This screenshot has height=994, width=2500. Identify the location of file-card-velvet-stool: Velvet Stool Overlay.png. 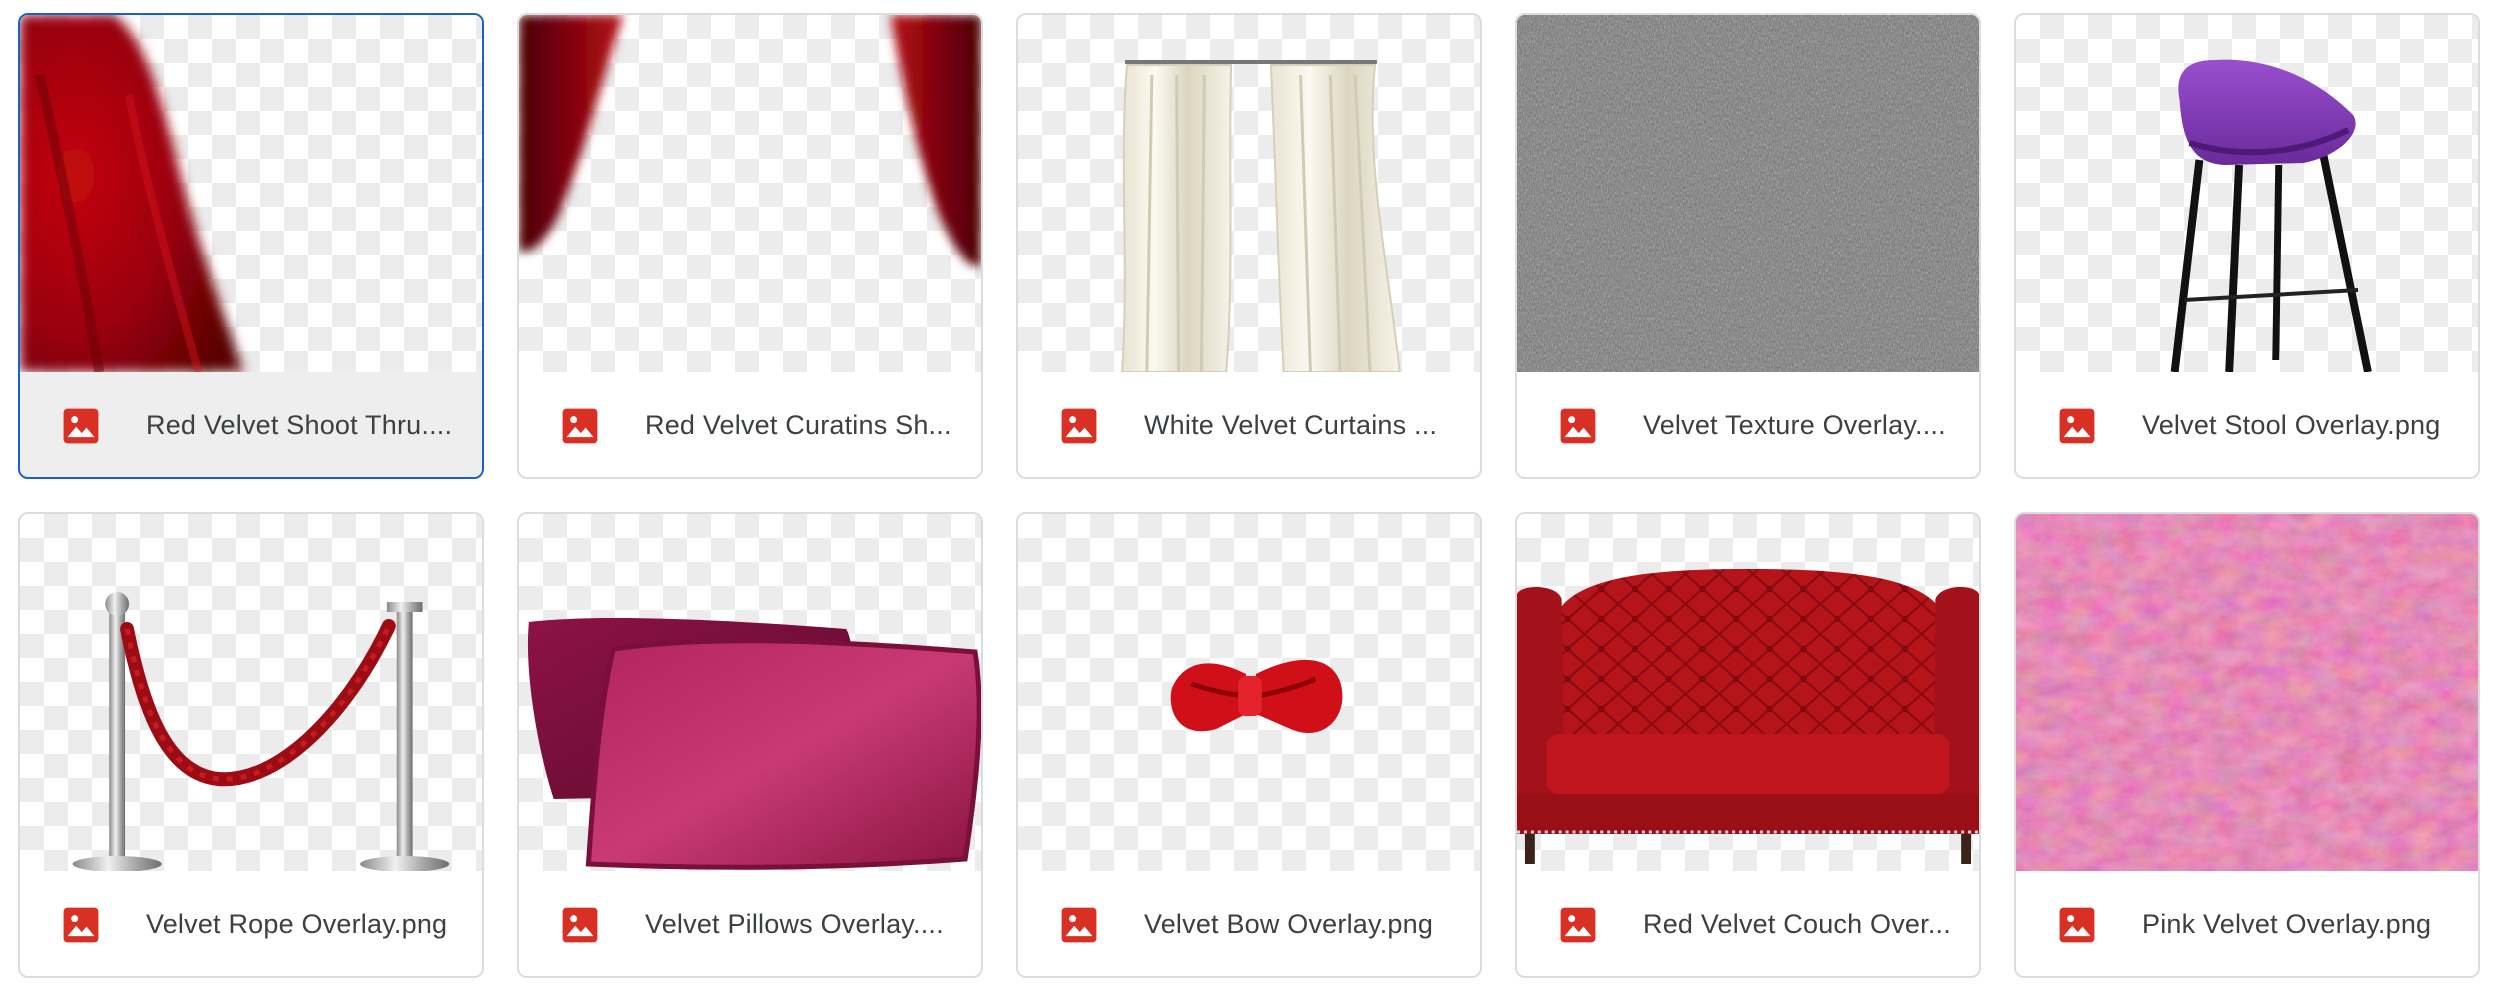
(2247, 246).